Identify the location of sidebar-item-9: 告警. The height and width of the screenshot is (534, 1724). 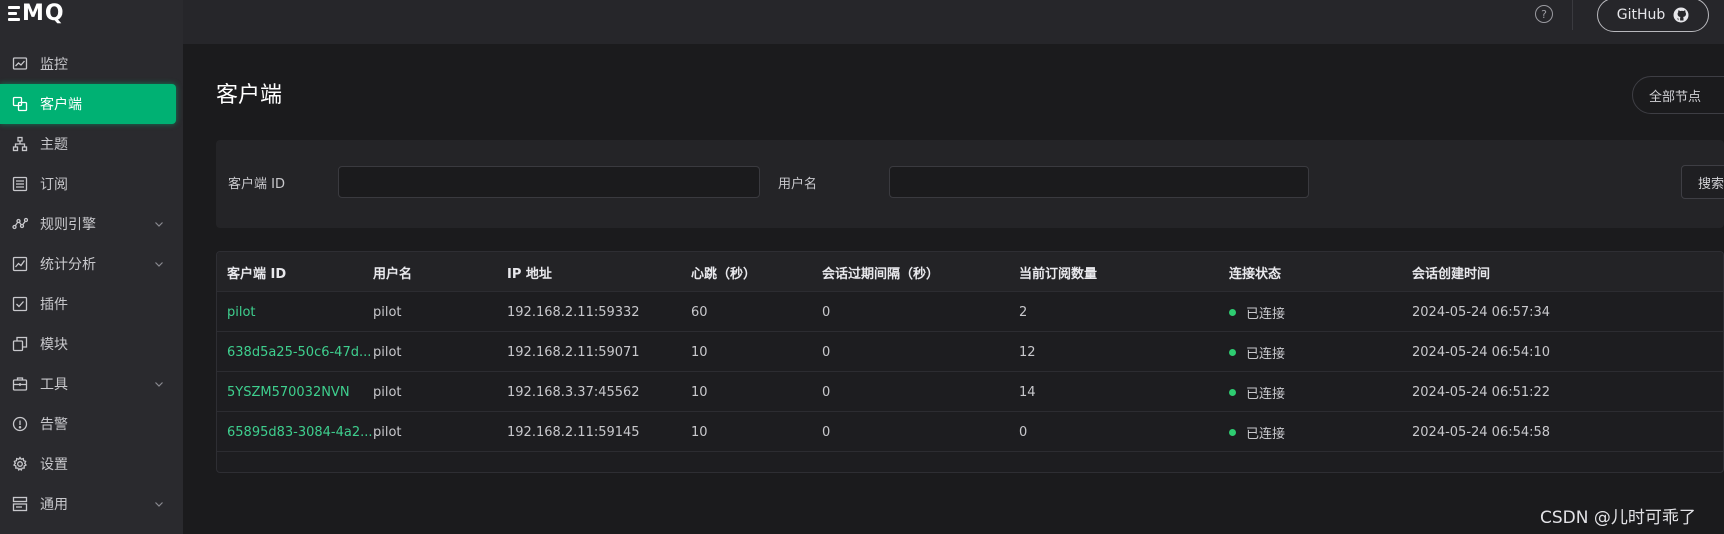
(91, 424).